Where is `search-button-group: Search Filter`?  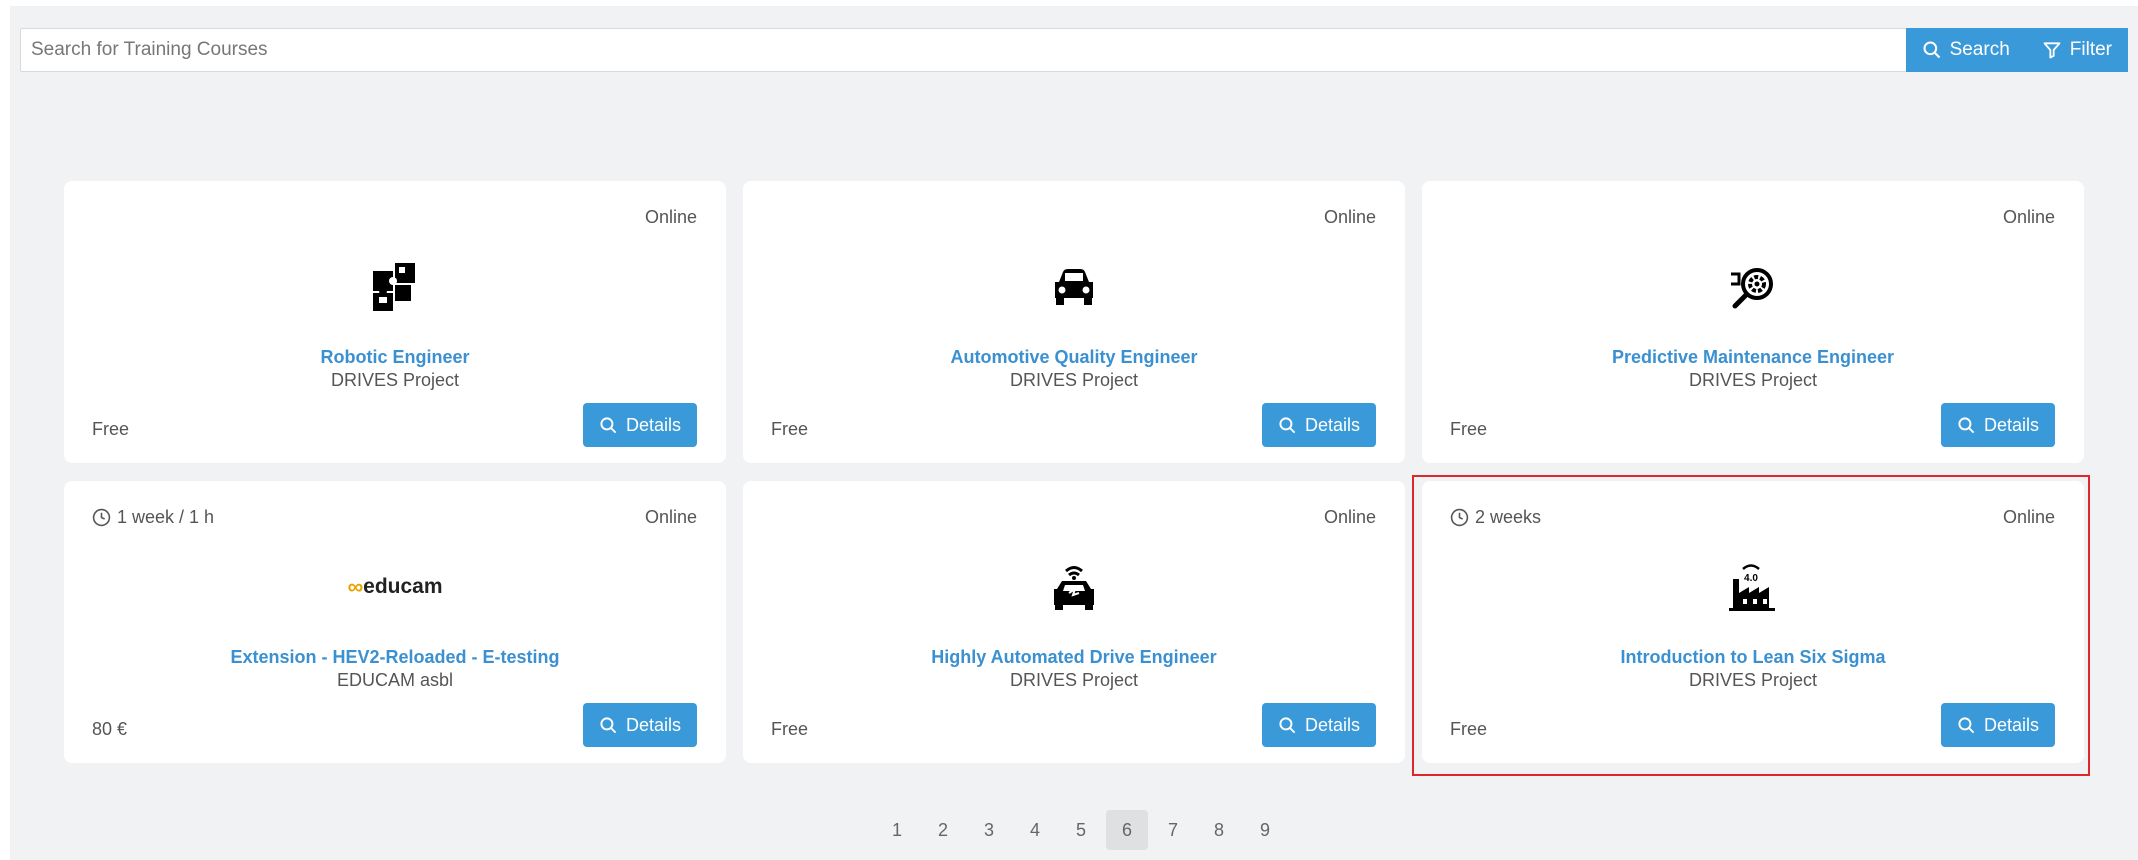 search-button-group: Search Filter is located at coordinates (2016, 50).